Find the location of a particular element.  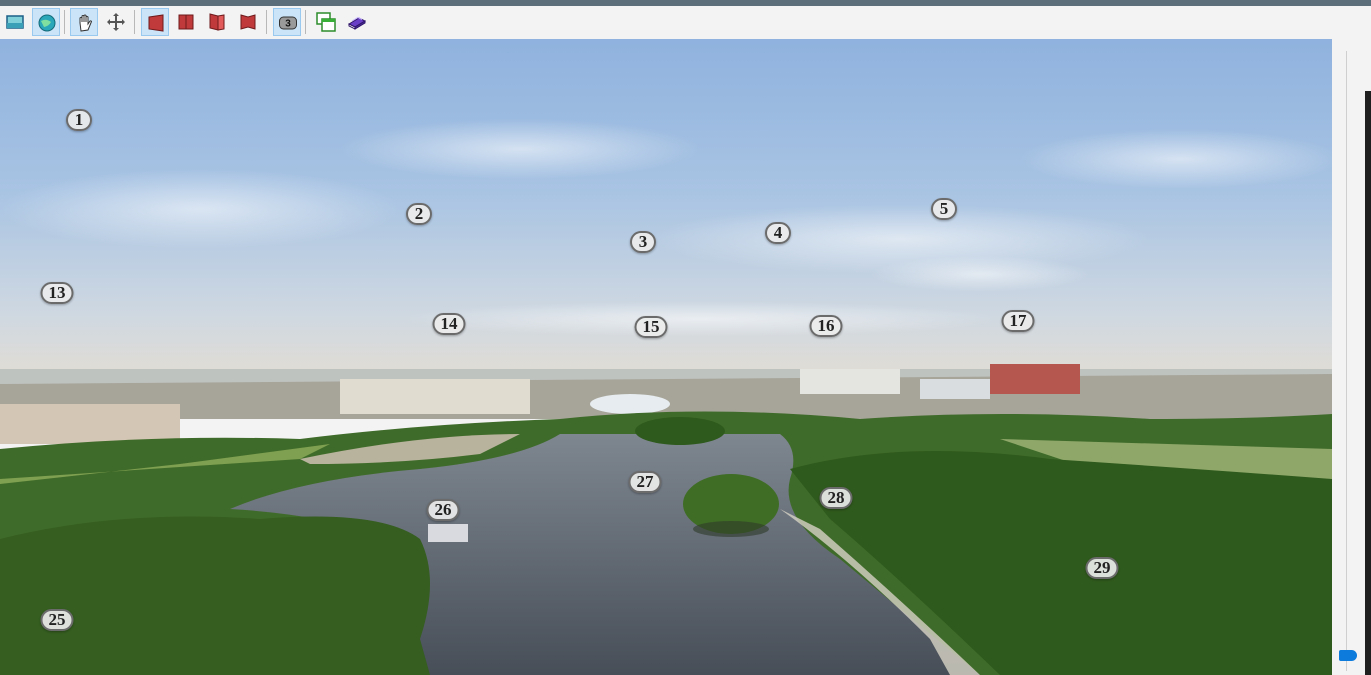

flat-view-button is located at coordinates (15, 22).